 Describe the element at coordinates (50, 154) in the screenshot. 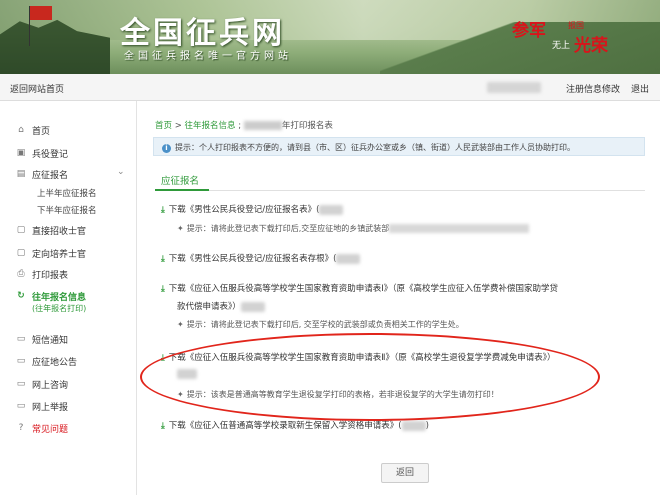

I see `sidebar-item-label: 兵役登记` at that location.